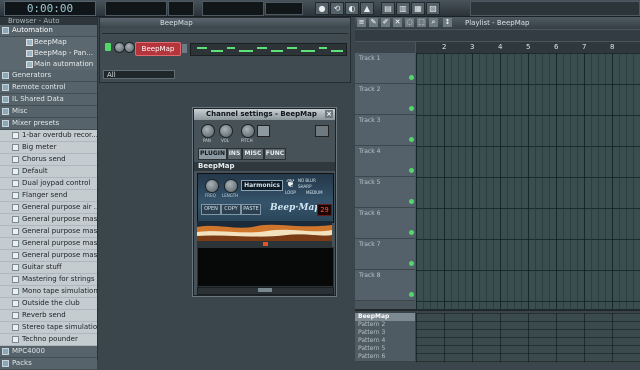 Image resolution: width=640 pixels, height=370 pixels. What do you see at coordinates (248, 131) in the screenshot?
I see `pitch-knob` at bounding box center [248, 131].